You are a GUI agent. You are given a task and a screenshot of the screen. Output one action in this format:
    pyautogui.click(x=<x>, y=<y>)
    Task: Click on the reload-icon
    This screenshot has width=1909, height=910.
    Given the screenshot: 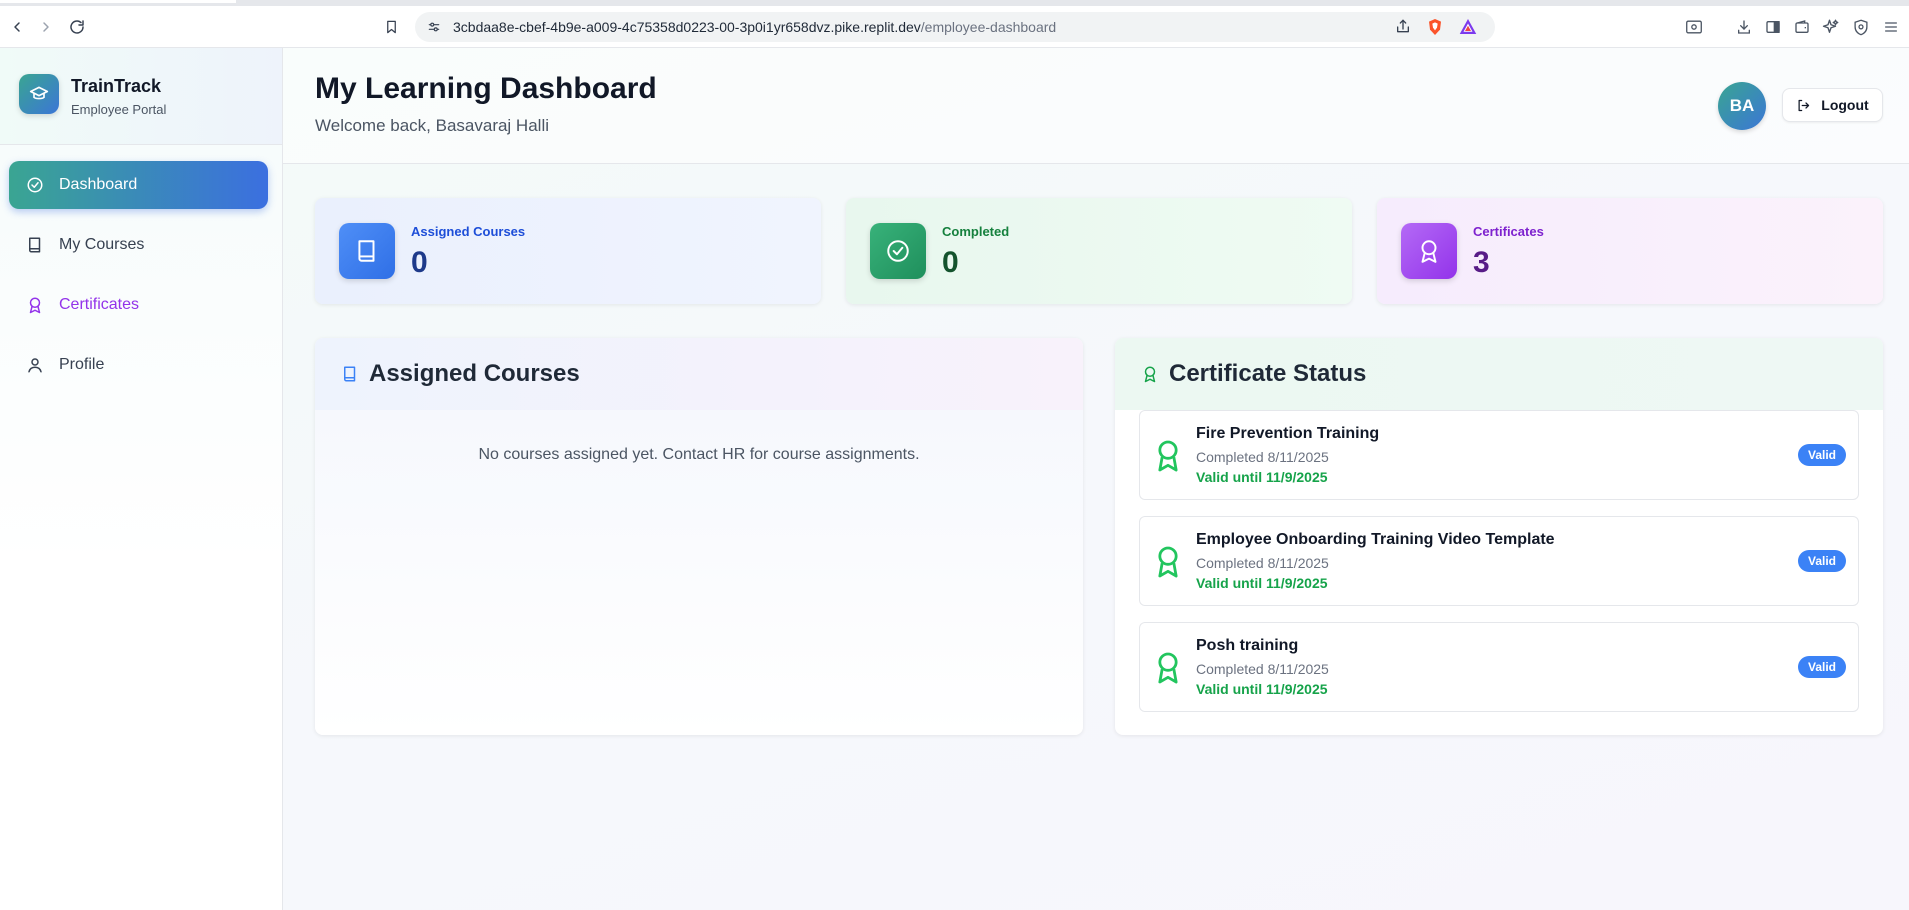 What is the action you would take?
    pyautogui.click(x=77, y=27)
    